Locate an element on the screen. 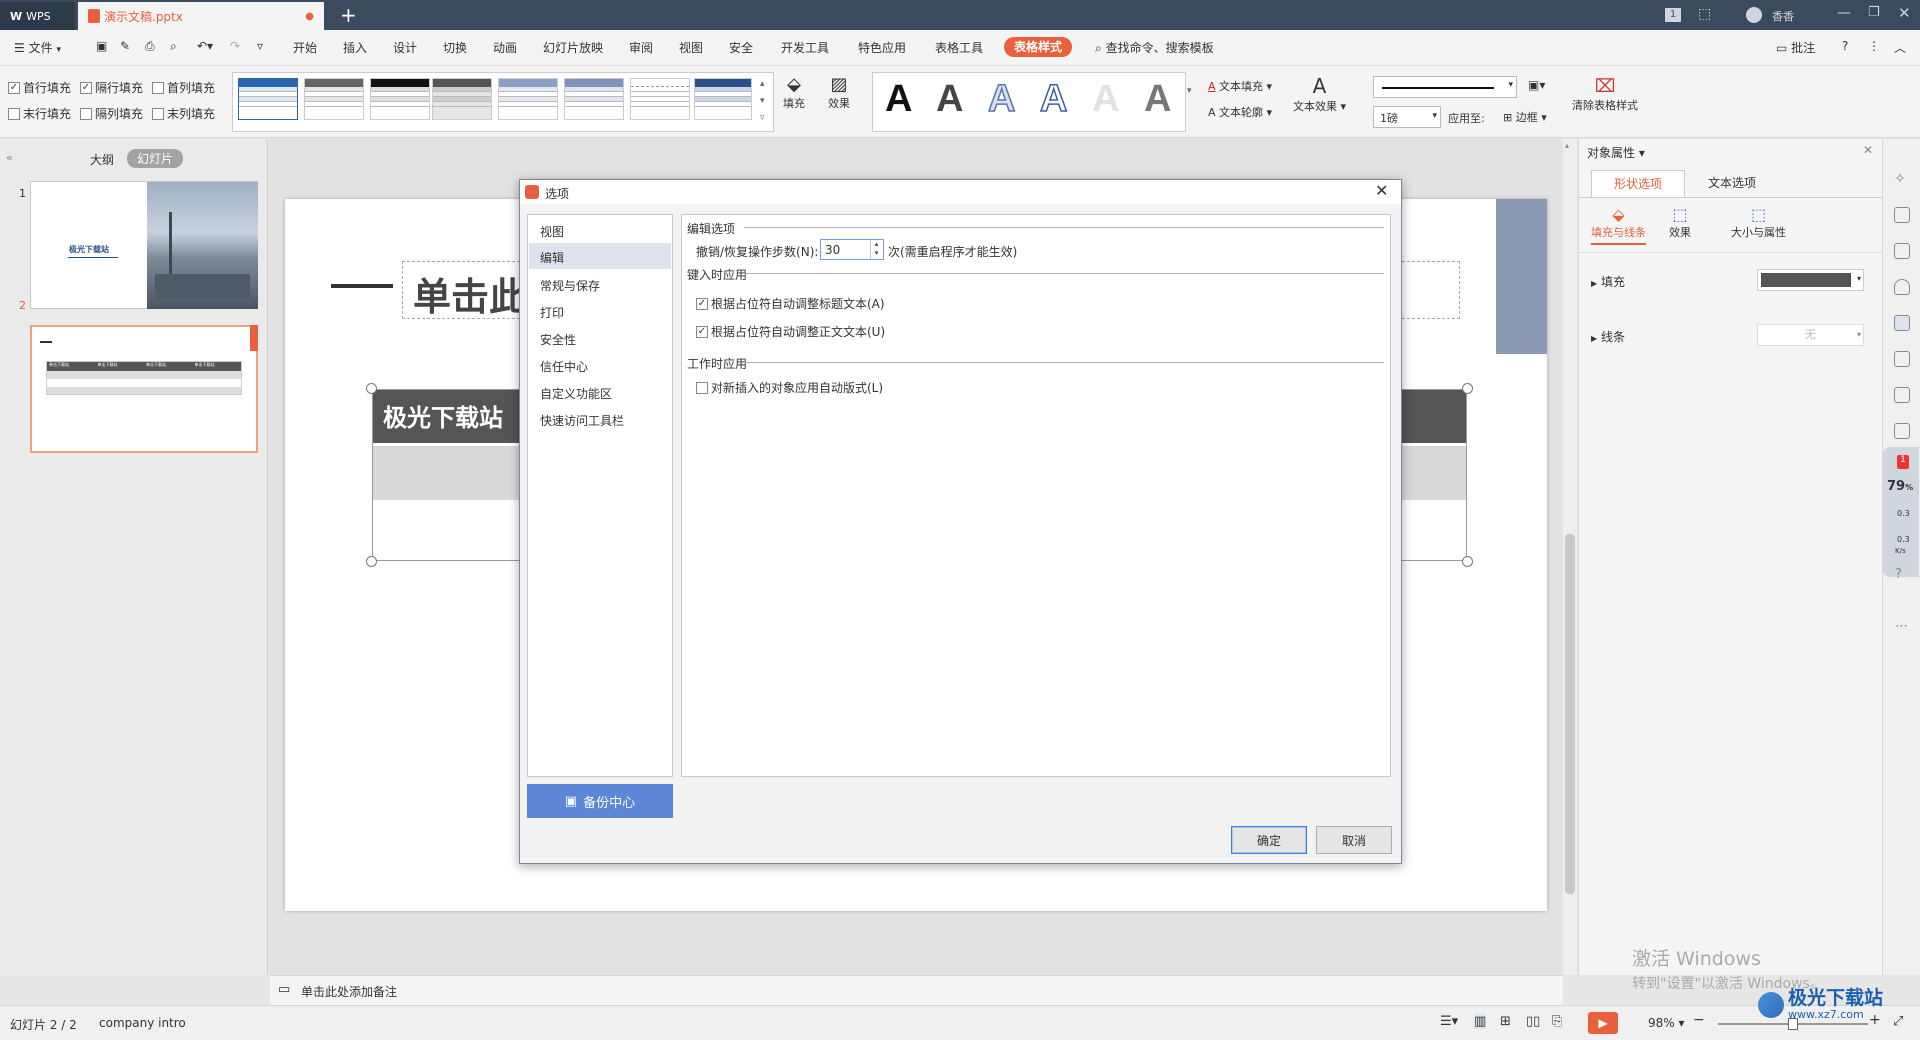 Image resolution: width=1920 pixels, height=1040 pixels. help-circle-icon: ? is located at coordinates (1898, 574).